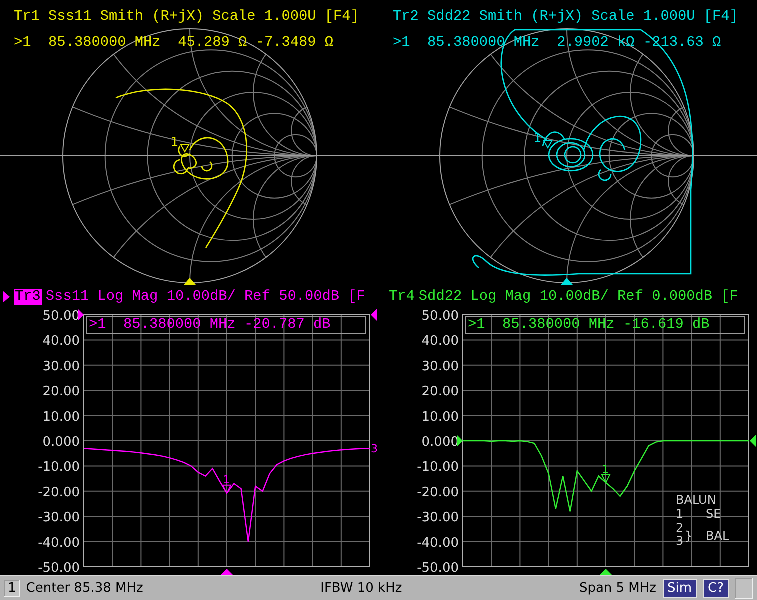 The height and width of the screenshot is (600, 757). I want to click on axis-tick-label: 0.000, so click(61, 442).